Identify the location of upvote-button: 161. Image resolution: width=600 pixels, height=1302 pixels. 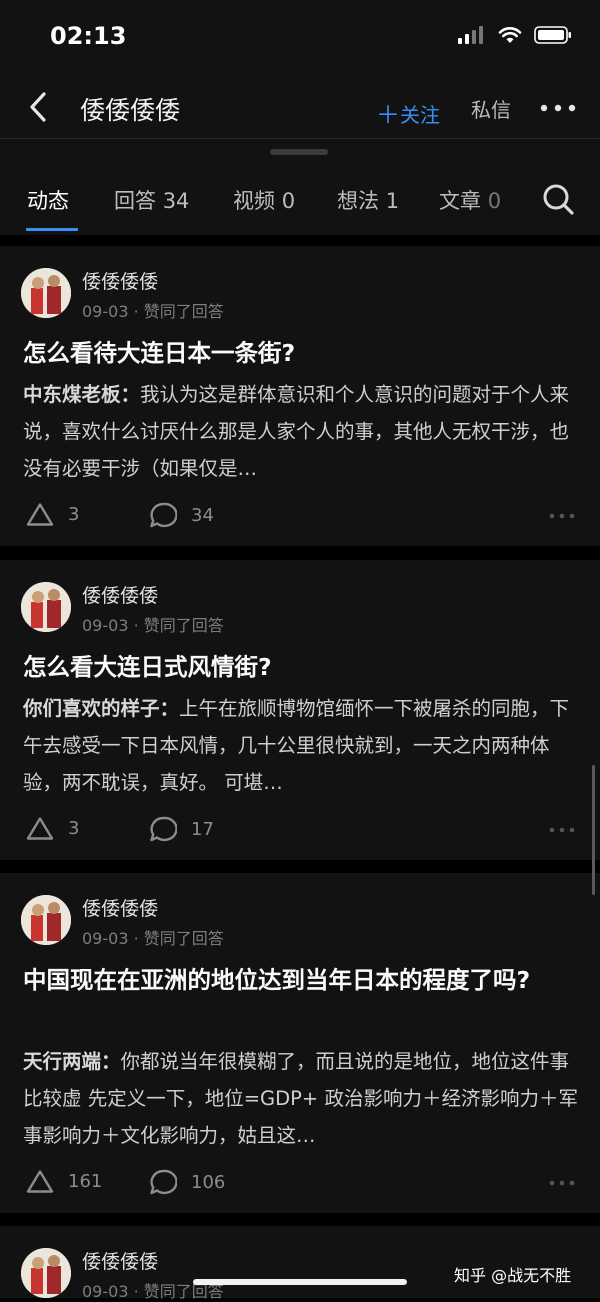
(64, 1181).